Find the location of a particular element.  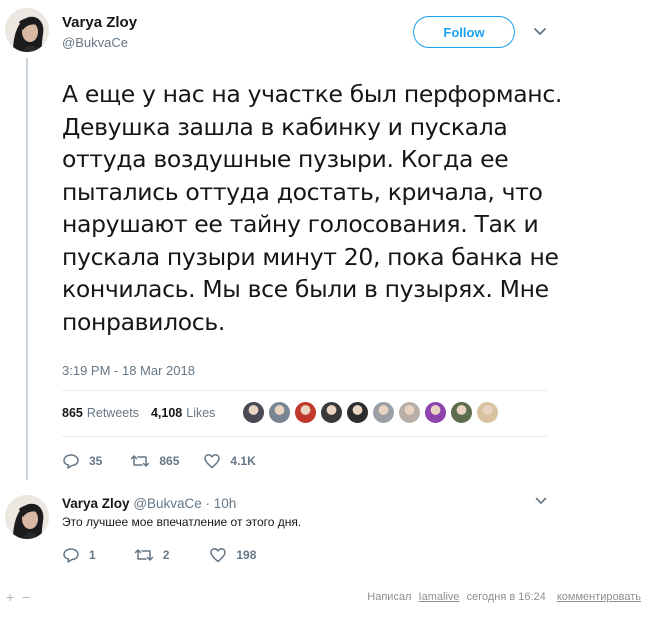

reply-actions: 1 2 198 is located at coordinates (169, 555).